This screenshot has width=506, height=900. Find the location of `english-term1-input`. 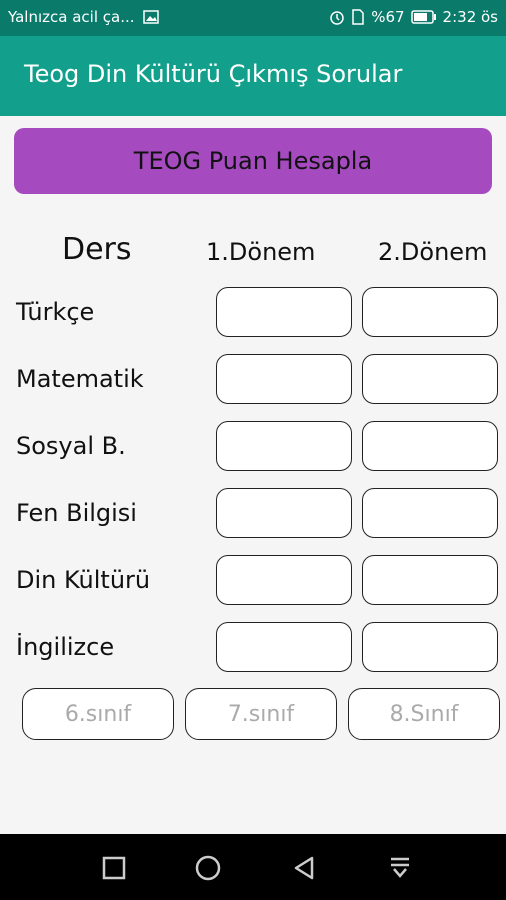

english-term1-input is located at coordinates (284, 647).